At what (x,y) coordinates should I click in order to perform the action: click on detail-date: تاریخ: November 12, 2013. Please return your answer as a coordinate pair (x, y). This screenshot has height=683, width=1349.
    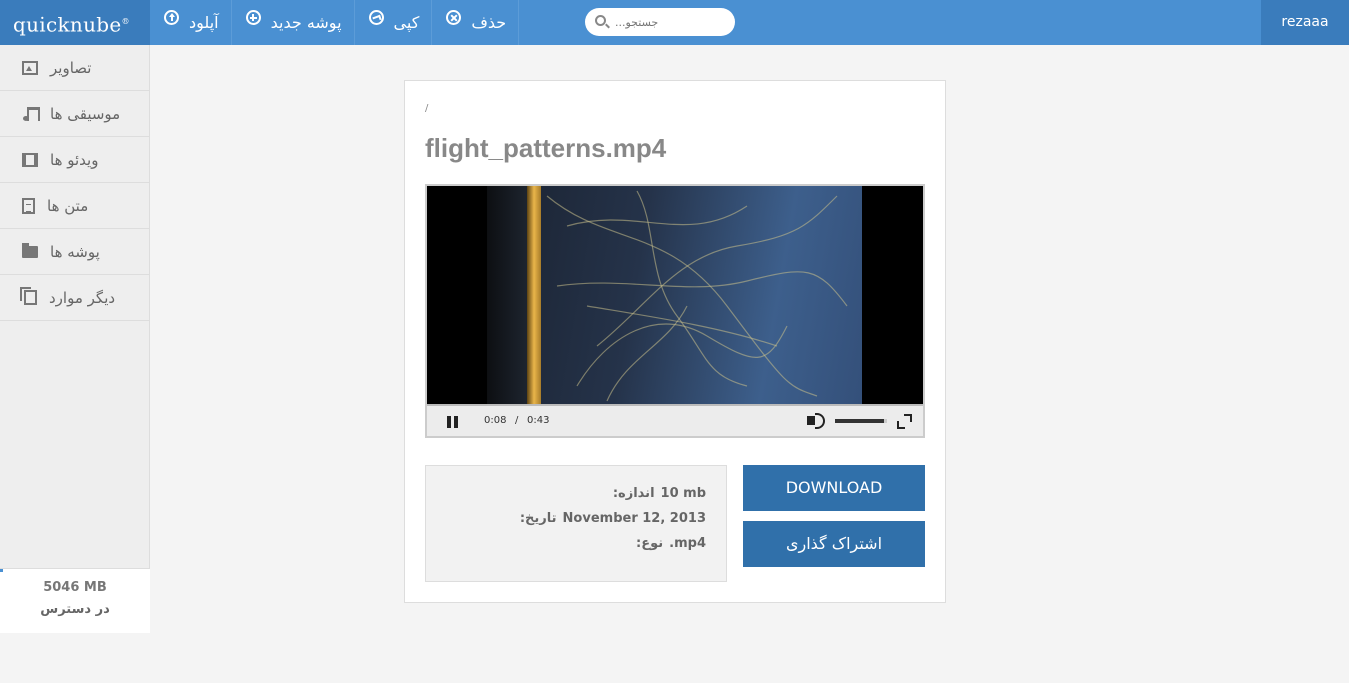
    Looking at the image, I should click on (576, 523).